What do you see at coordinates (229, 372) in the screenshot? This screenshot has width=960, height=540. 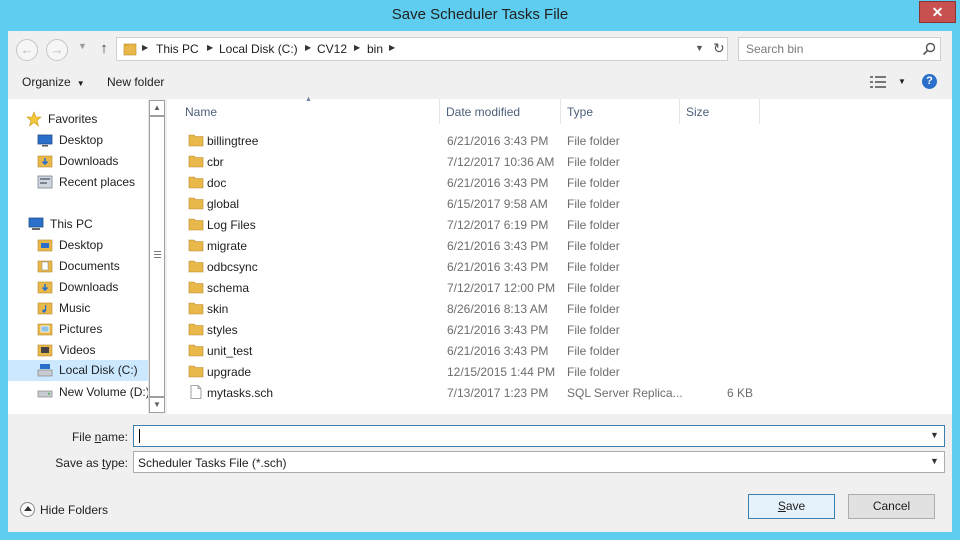 I see `file-name: upgrade` at bounding box center [229, 372].